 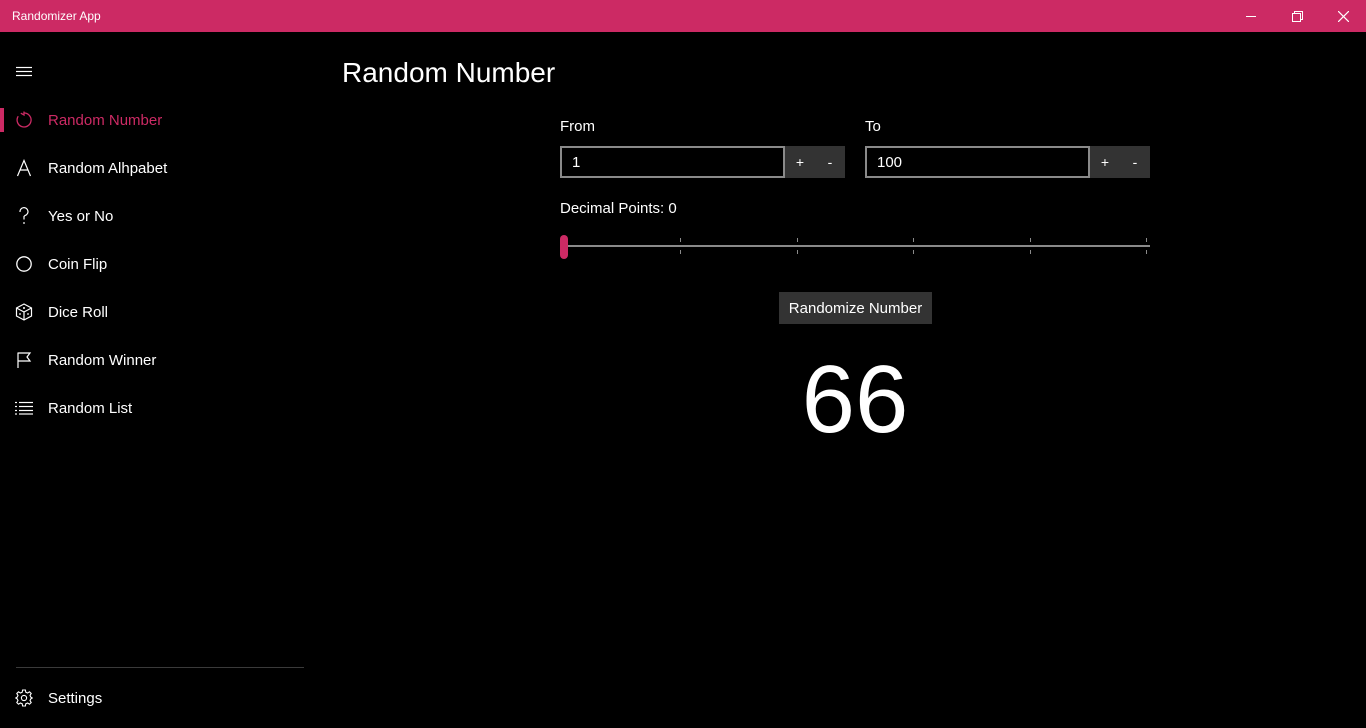 What do you see at coordinates (977, 162) in the screenshot?
I see `to-input` at bounding box center [977, 162].